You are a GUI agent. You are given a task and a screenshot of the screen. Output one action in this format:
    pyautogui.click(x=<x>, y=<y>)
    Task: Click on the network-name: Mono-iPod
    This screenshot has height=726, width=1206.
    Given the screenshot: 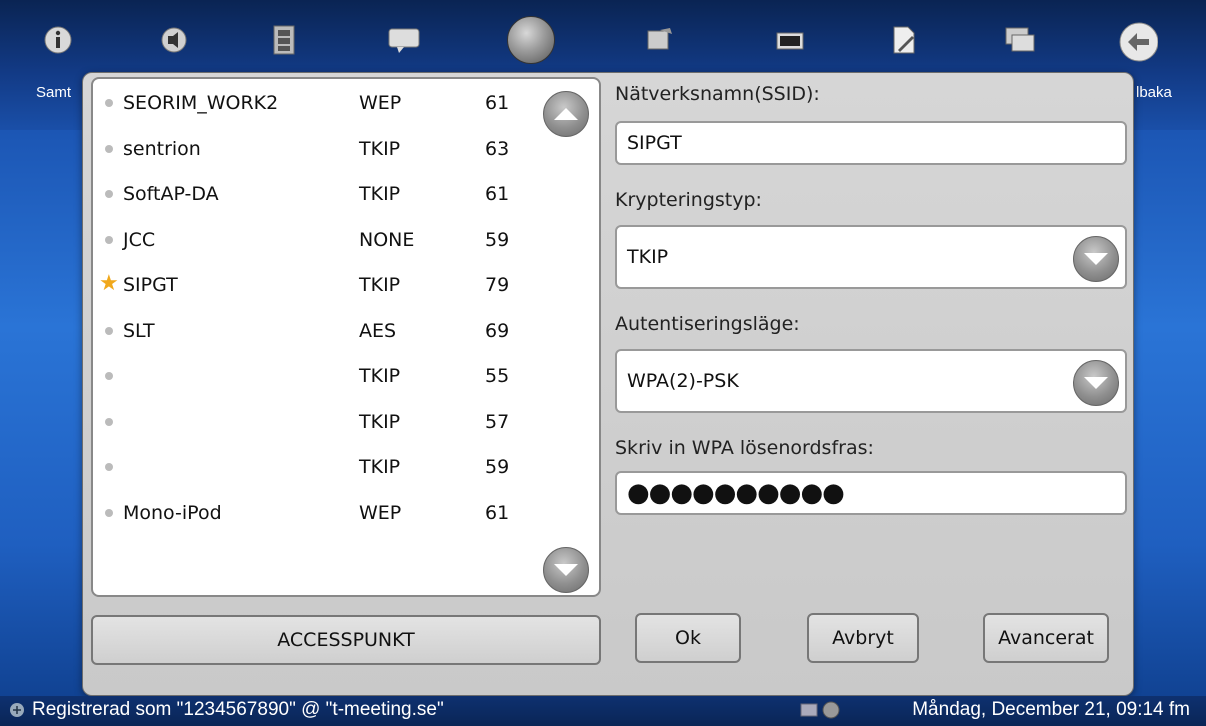 What is the action you would take?
    pyautogui.click(x=172, y=512)
    